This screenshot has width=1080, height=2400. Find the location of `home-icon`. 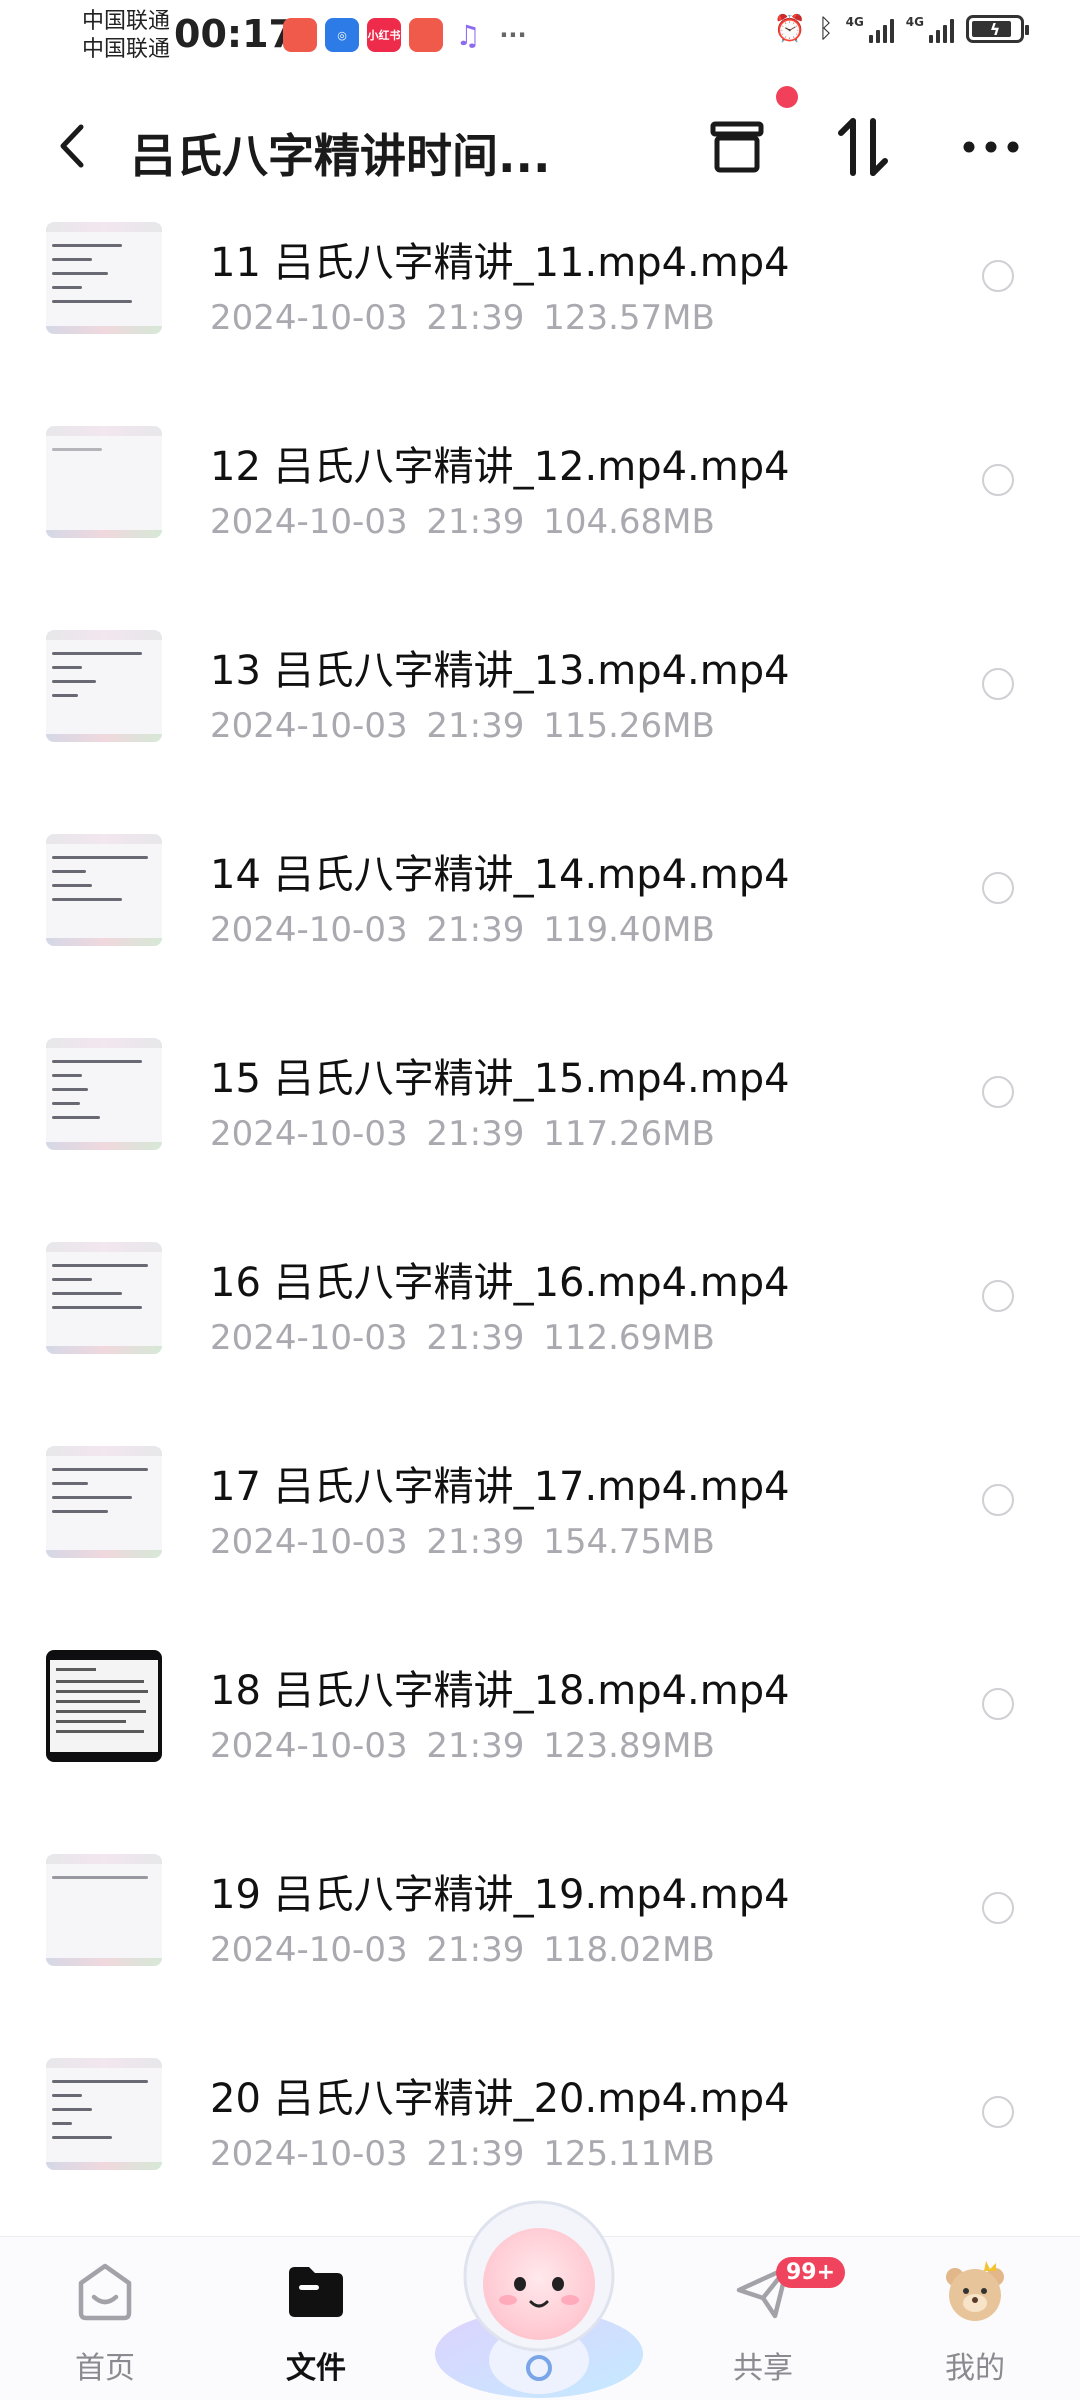

home-icon is located at coordinates (105, 2292).